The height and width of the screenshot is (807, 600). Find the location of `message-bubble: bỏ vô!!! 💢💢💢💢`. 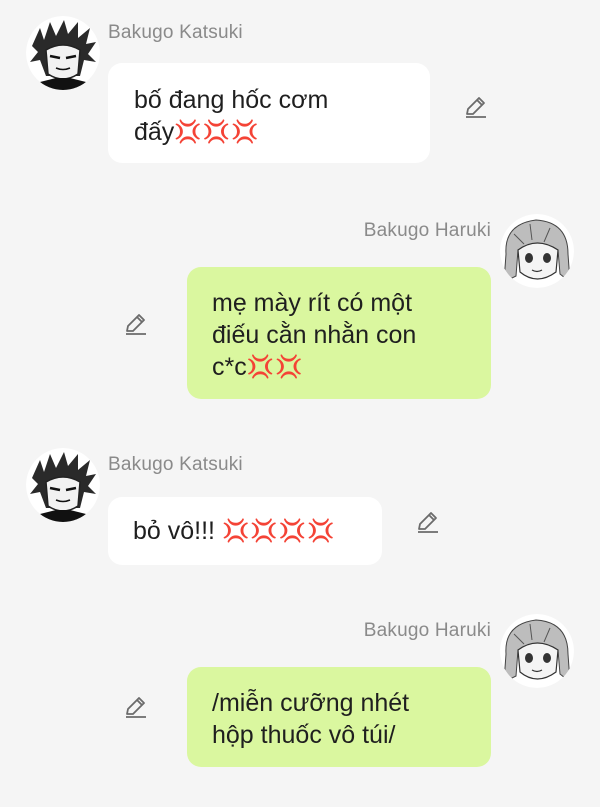

message-bubble: bỏ vô!!! 💢💢💢💢 is located at coordinates (245, 531).